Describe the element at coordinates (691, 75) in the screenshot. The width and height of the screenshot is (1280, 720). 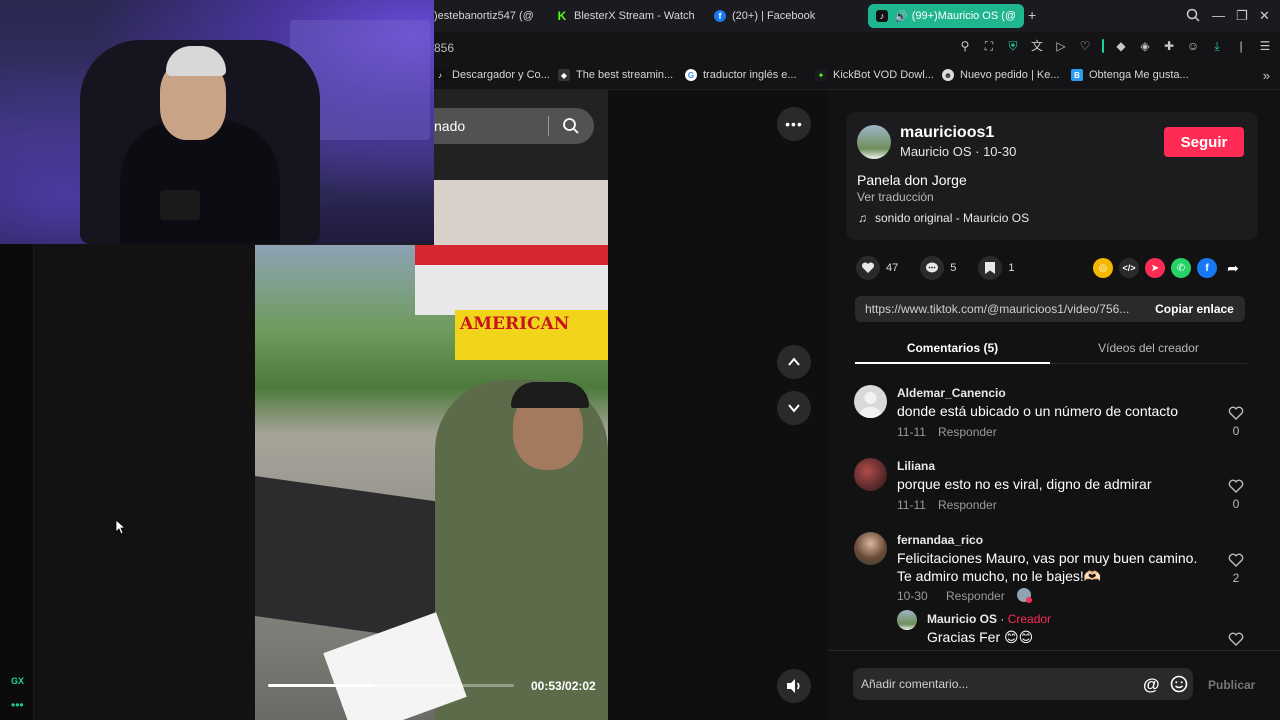
I see `google-icon: G` at that location.